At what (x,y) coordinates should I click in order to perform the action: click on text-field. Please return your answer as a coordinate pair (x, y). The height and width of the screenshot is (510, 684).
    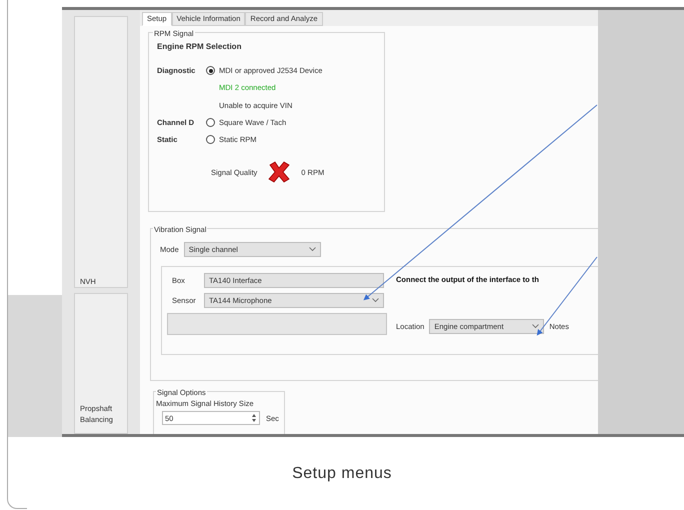
    Looking at the image, I should click on (277, 324).